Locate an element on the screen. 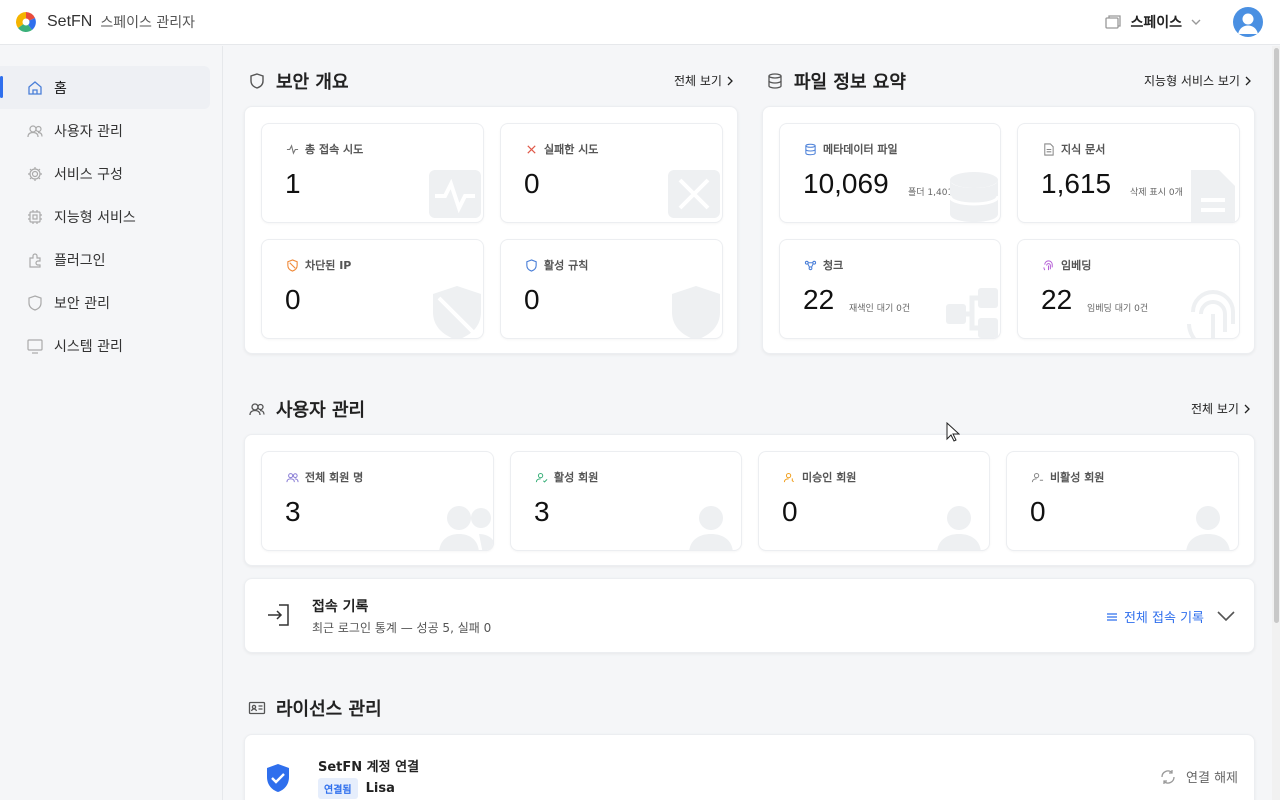 The image size is (1280, 800). sidebar-item-label: 홈 is located at coordinates (60, 88).